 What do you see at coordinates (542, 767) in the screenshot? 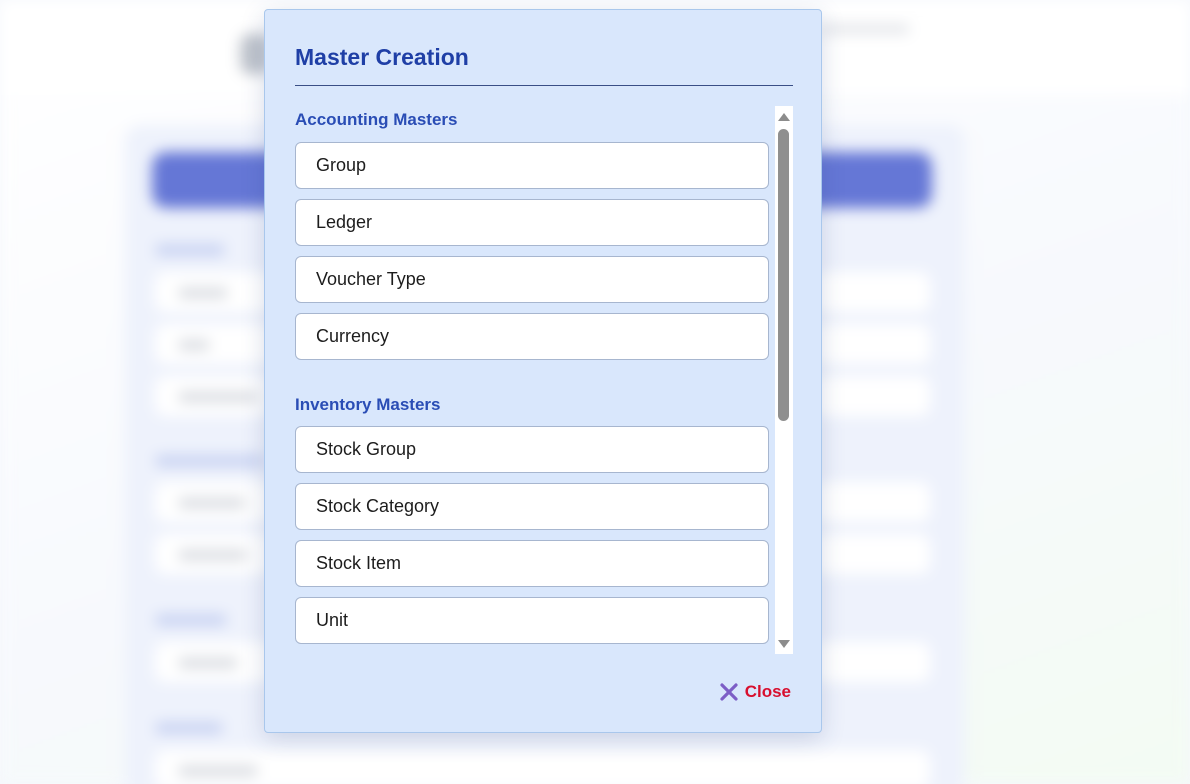
I see `background-row` at bounding box center [542, 767].